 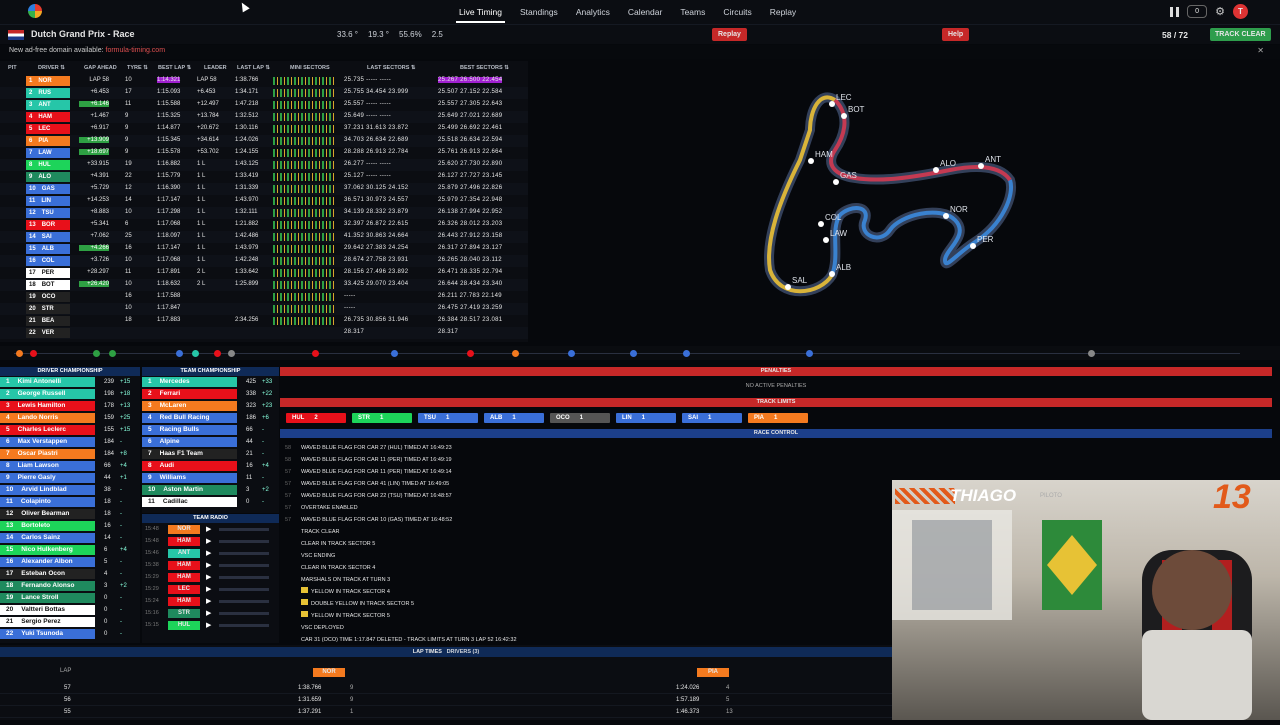 What do you see at coordinates (210, 529) in the screenshot?
I see `team-radio-row: 15:48 NOR ▶` at bounding box center [210, 529].